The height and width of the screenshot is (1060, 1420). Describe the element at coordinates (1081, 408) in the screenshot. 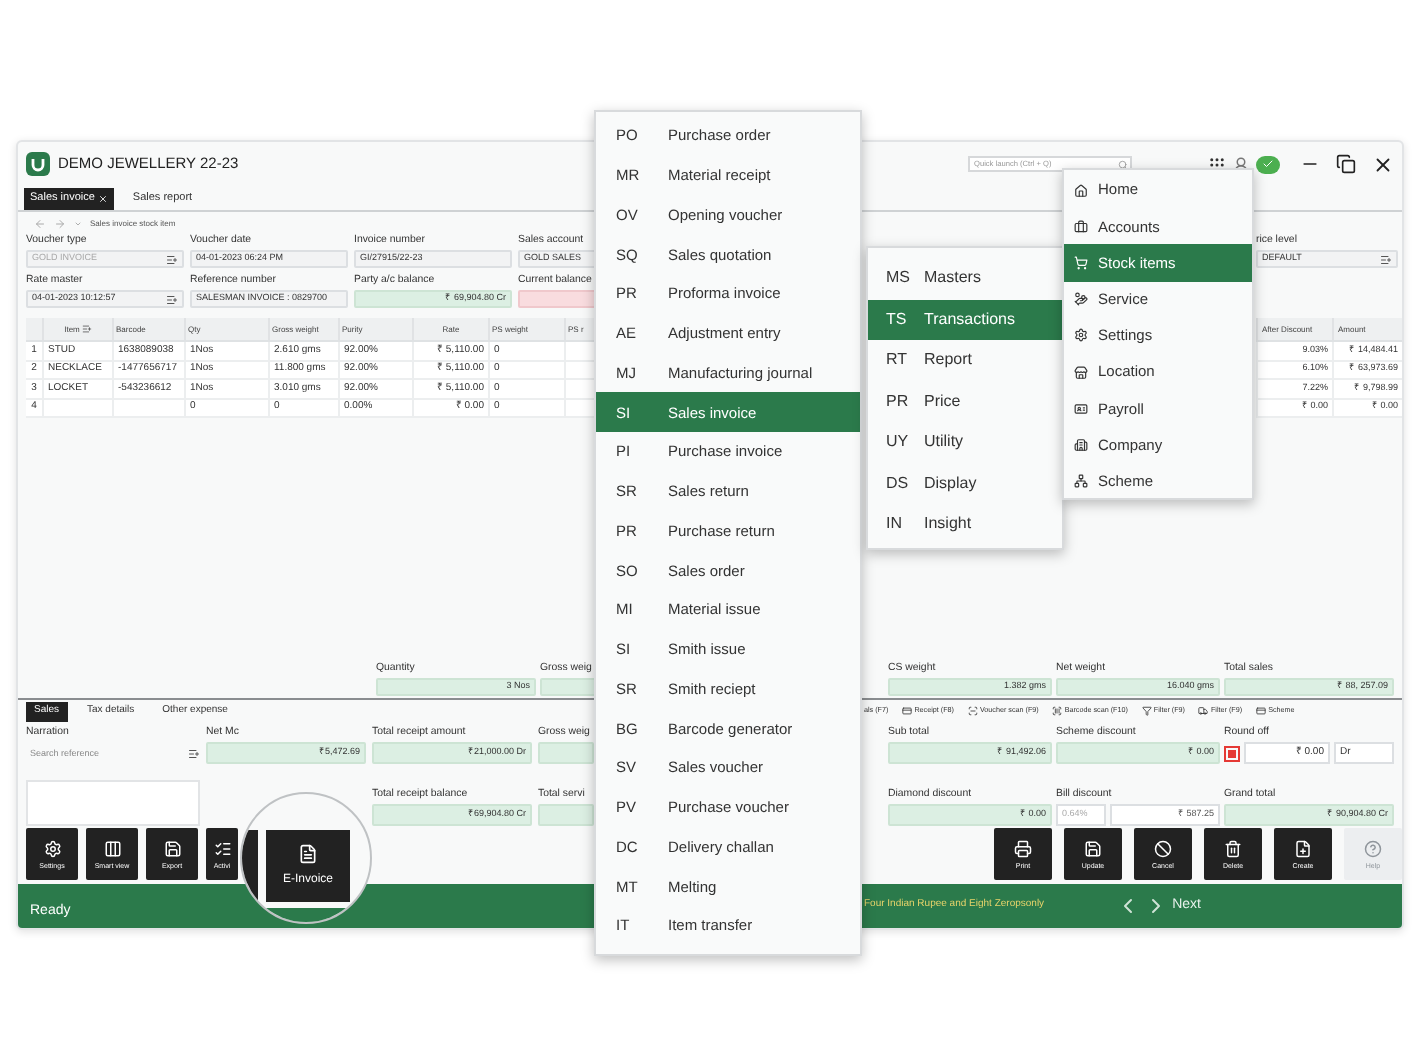

I see `id-card-icon` at that location.